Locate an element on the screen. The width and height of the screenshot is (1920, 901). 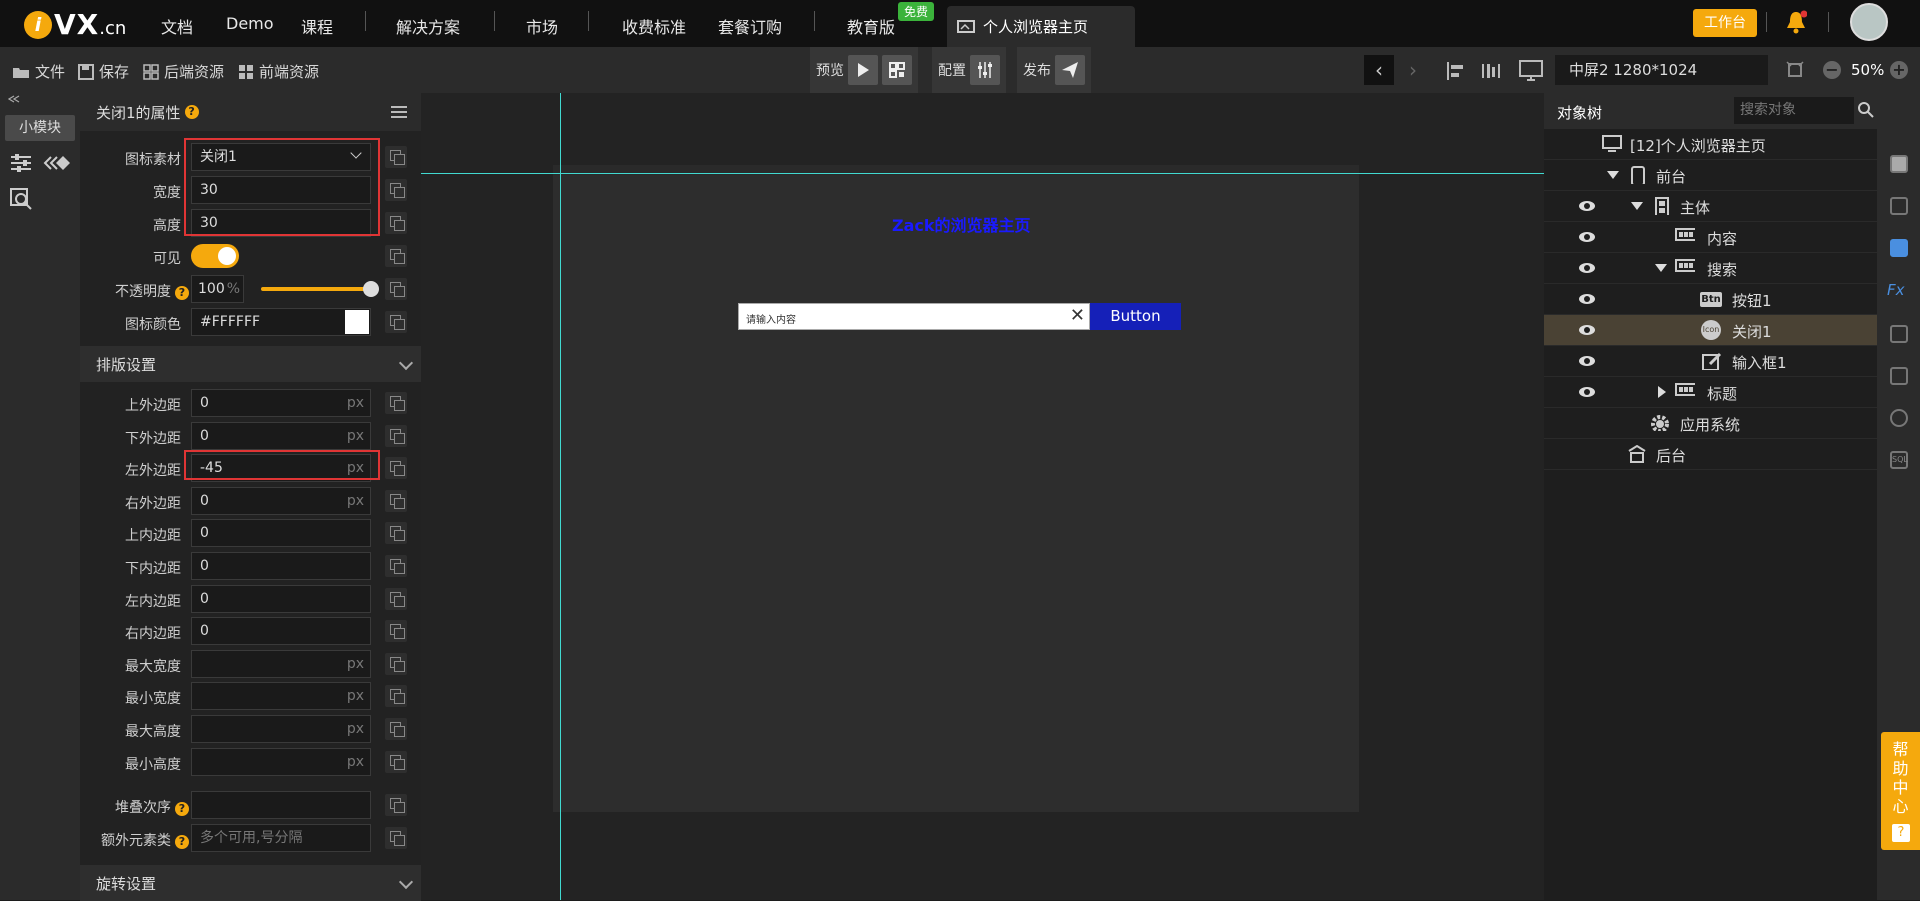
play-button is located at coordinates (863, 70).